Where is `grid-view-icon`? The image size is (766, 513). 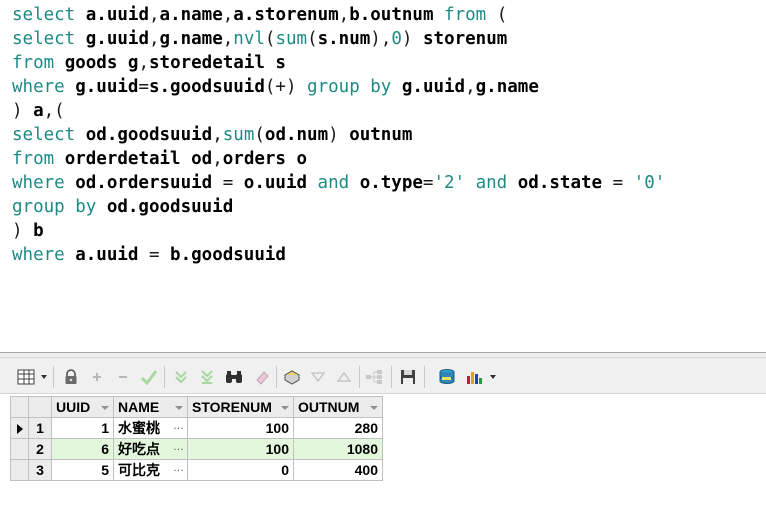
grid-view-icon is located at coordinates (26, 377).